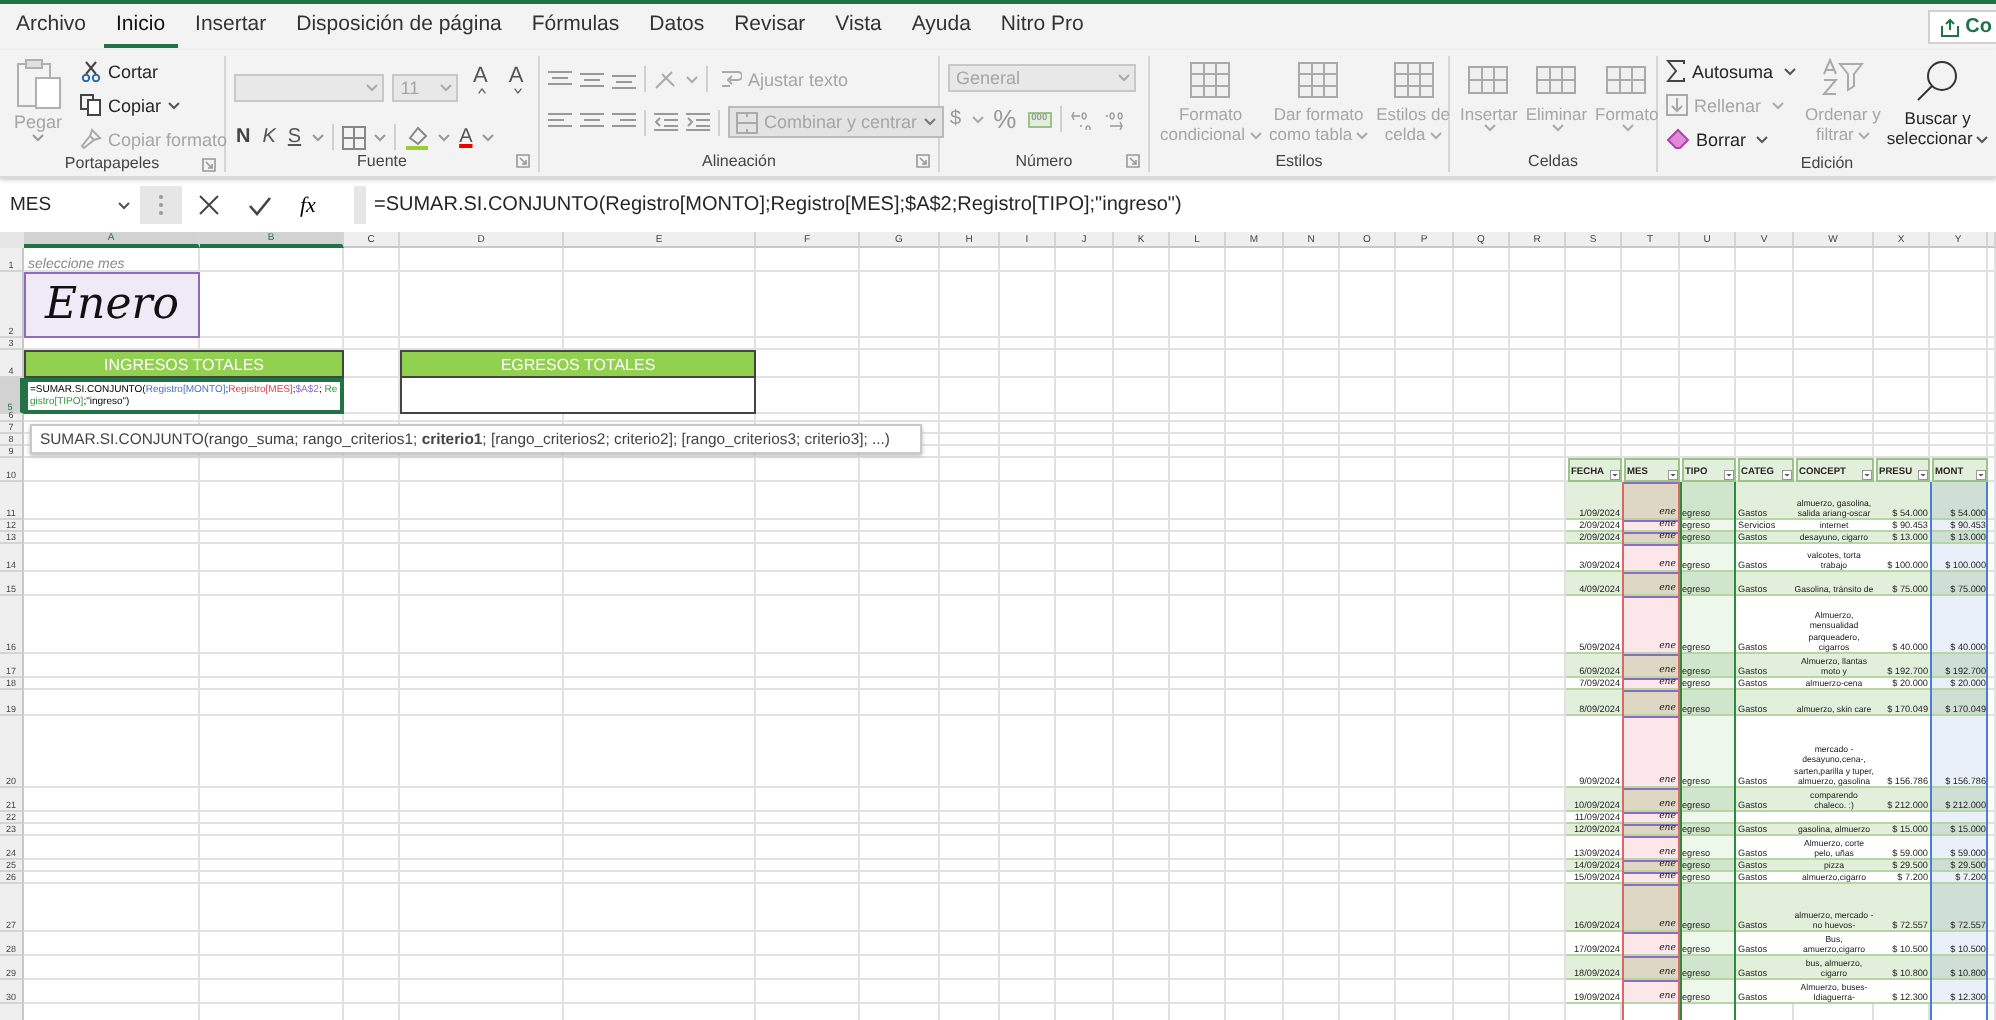  What do you see at coordinates (51, 27) in the screenshot?
I see `ribbon-tab: Archivo` at bounding box center [51, 27].